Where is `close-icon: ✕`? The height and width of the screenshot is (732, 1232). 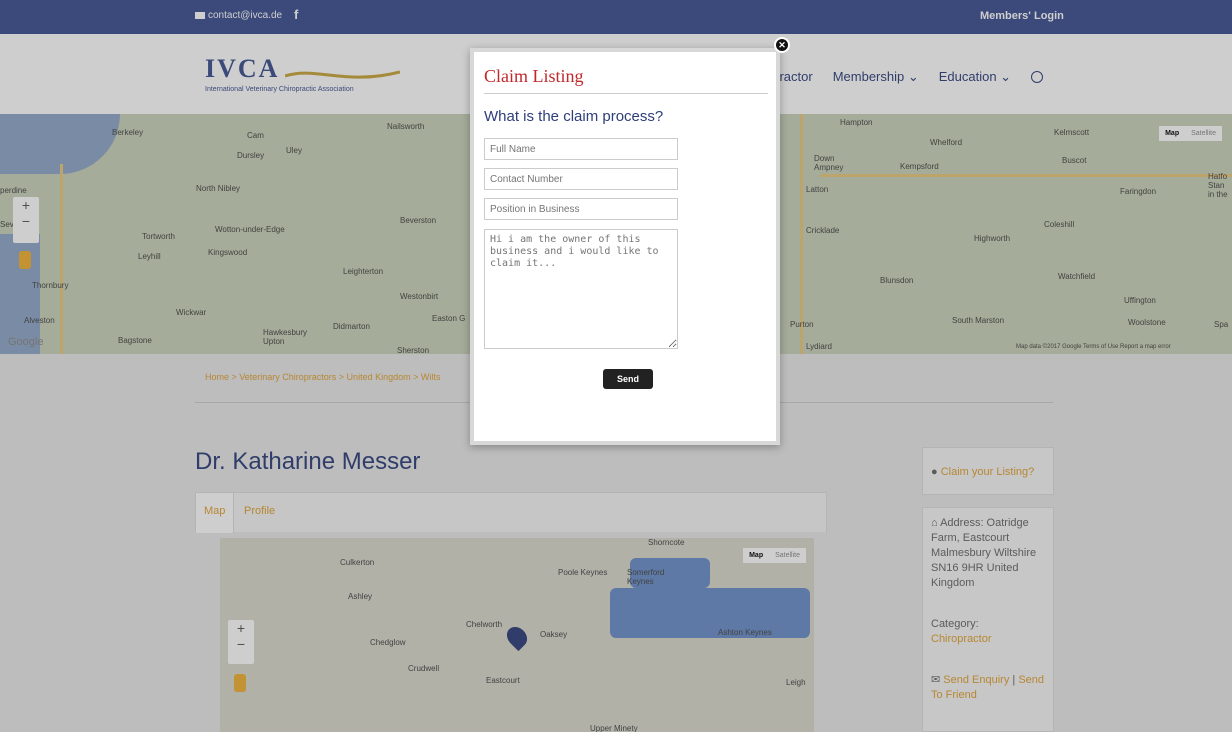
close-icon: ✕ is located at coordinates (782, 45).